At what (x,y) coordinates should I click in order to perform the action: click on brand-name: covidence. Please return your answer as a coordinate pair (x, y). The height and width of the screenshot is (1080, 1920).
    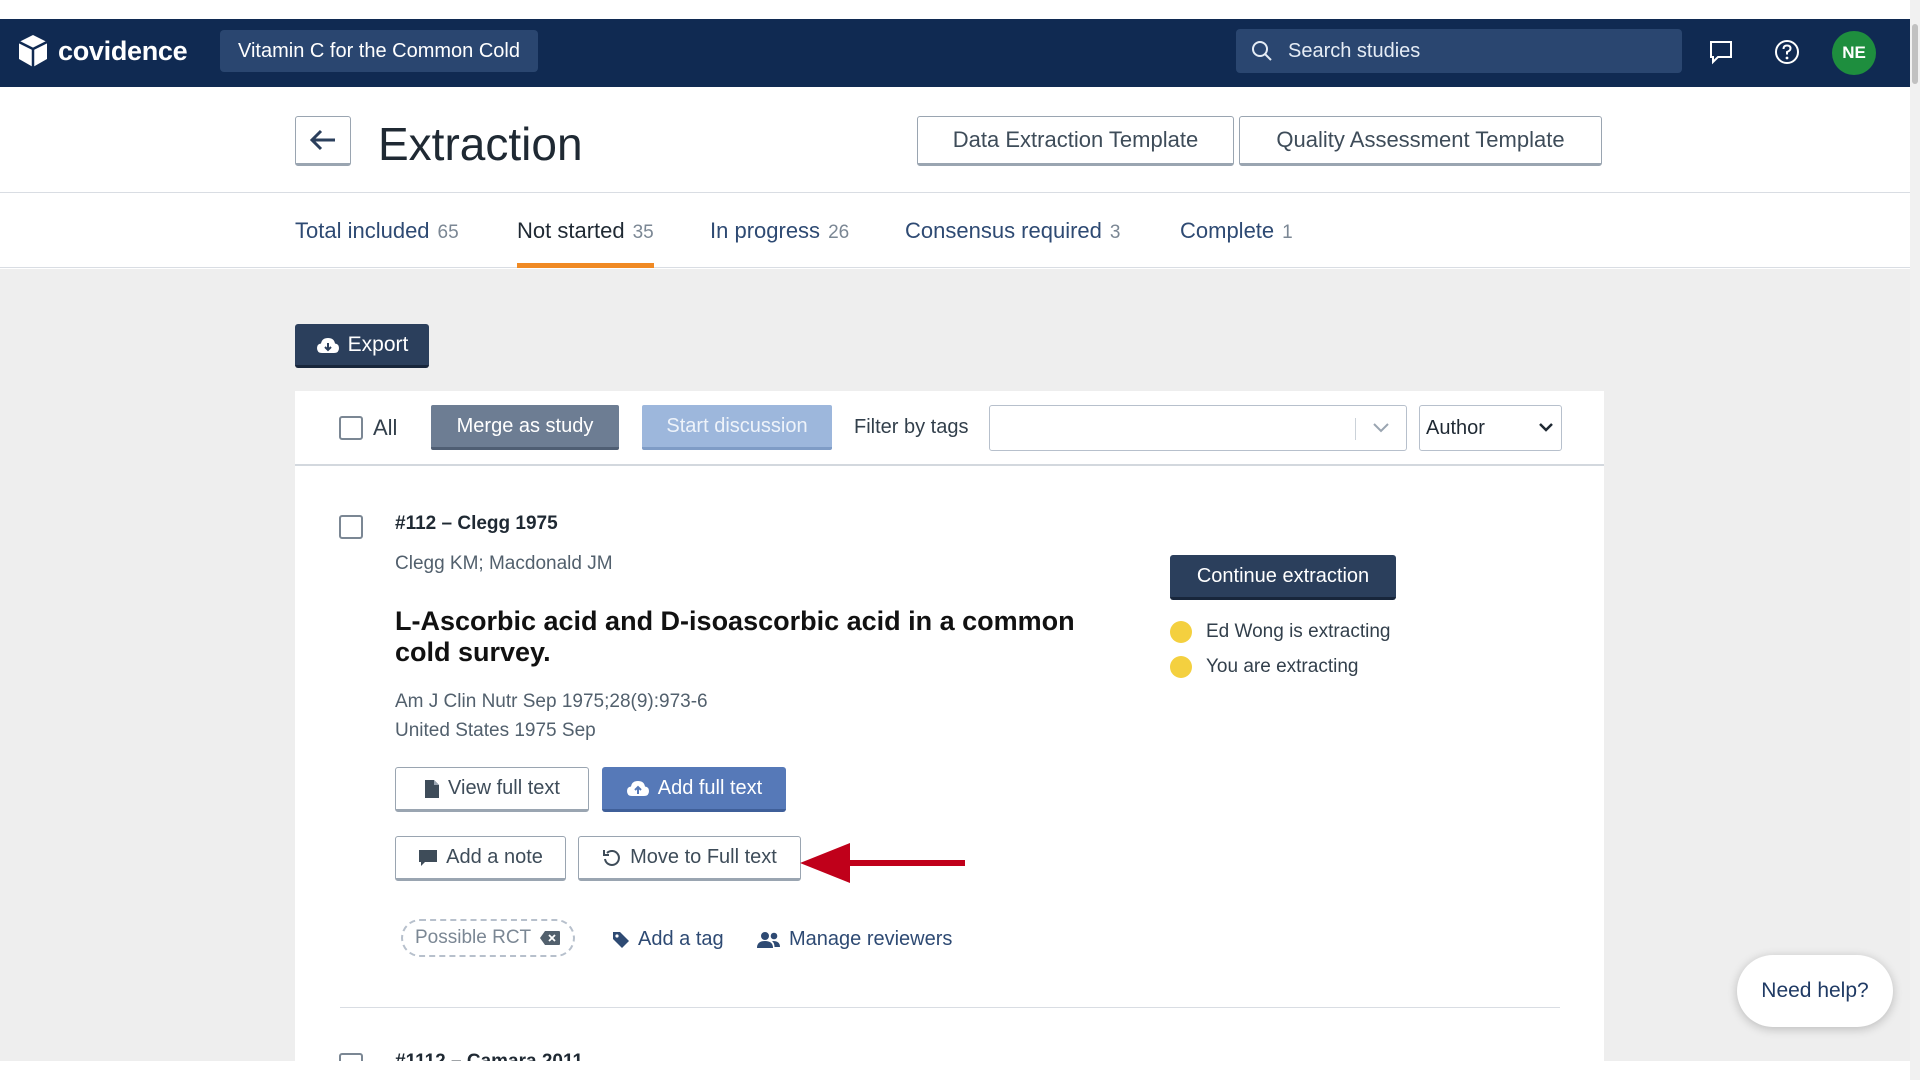
    Looking at the image, I should click on (123, 50).